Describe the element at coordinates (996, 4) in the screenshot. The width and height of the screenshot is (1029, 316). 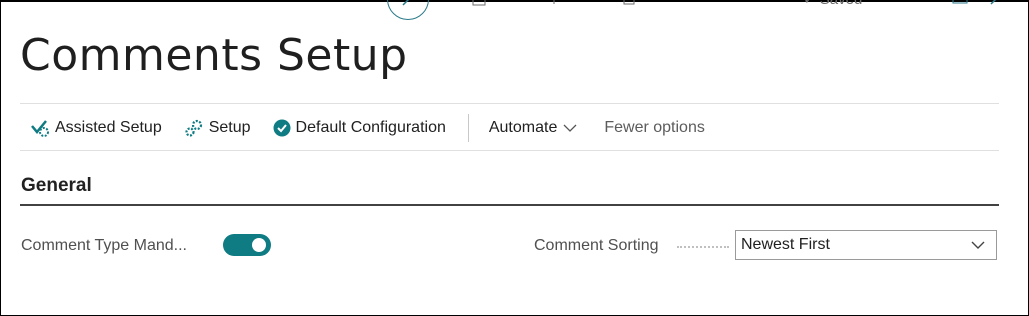
I see `collapse-icon` at that location.